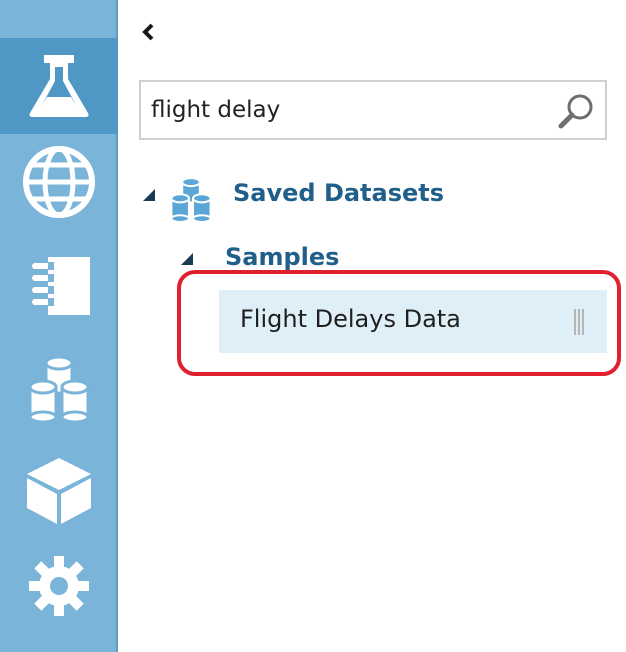 Image resolution: width=626 pixels, height=652 pixels. I want to click on chevron-left-icon, so click(148, 32).